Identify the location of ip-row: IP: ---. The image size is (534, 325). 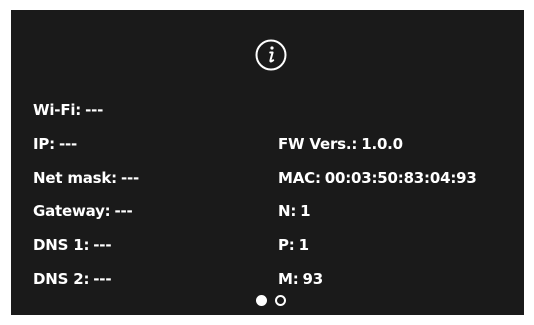
(55, 144).